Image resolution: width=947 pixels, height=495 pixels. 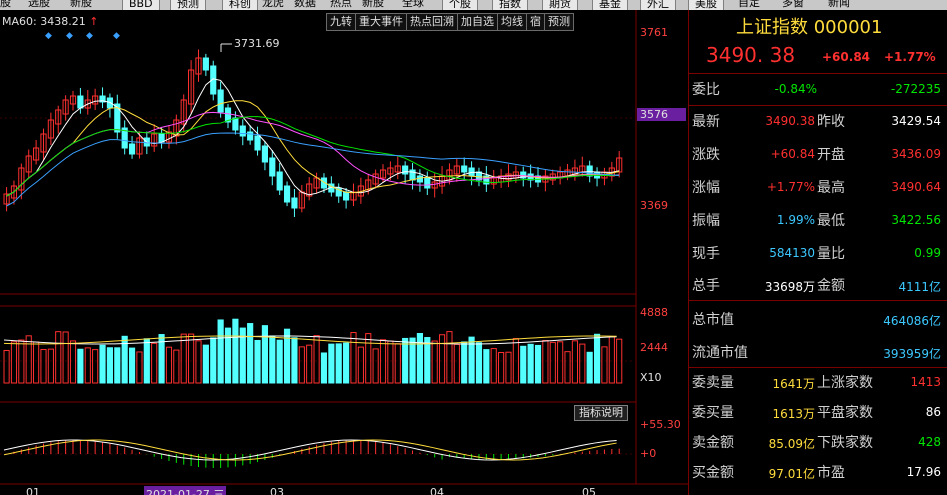 What do you see at coordinates (845, 443) in the screenshot?
I see `order-label: 下跌家数` at bounding box center [845, 443].